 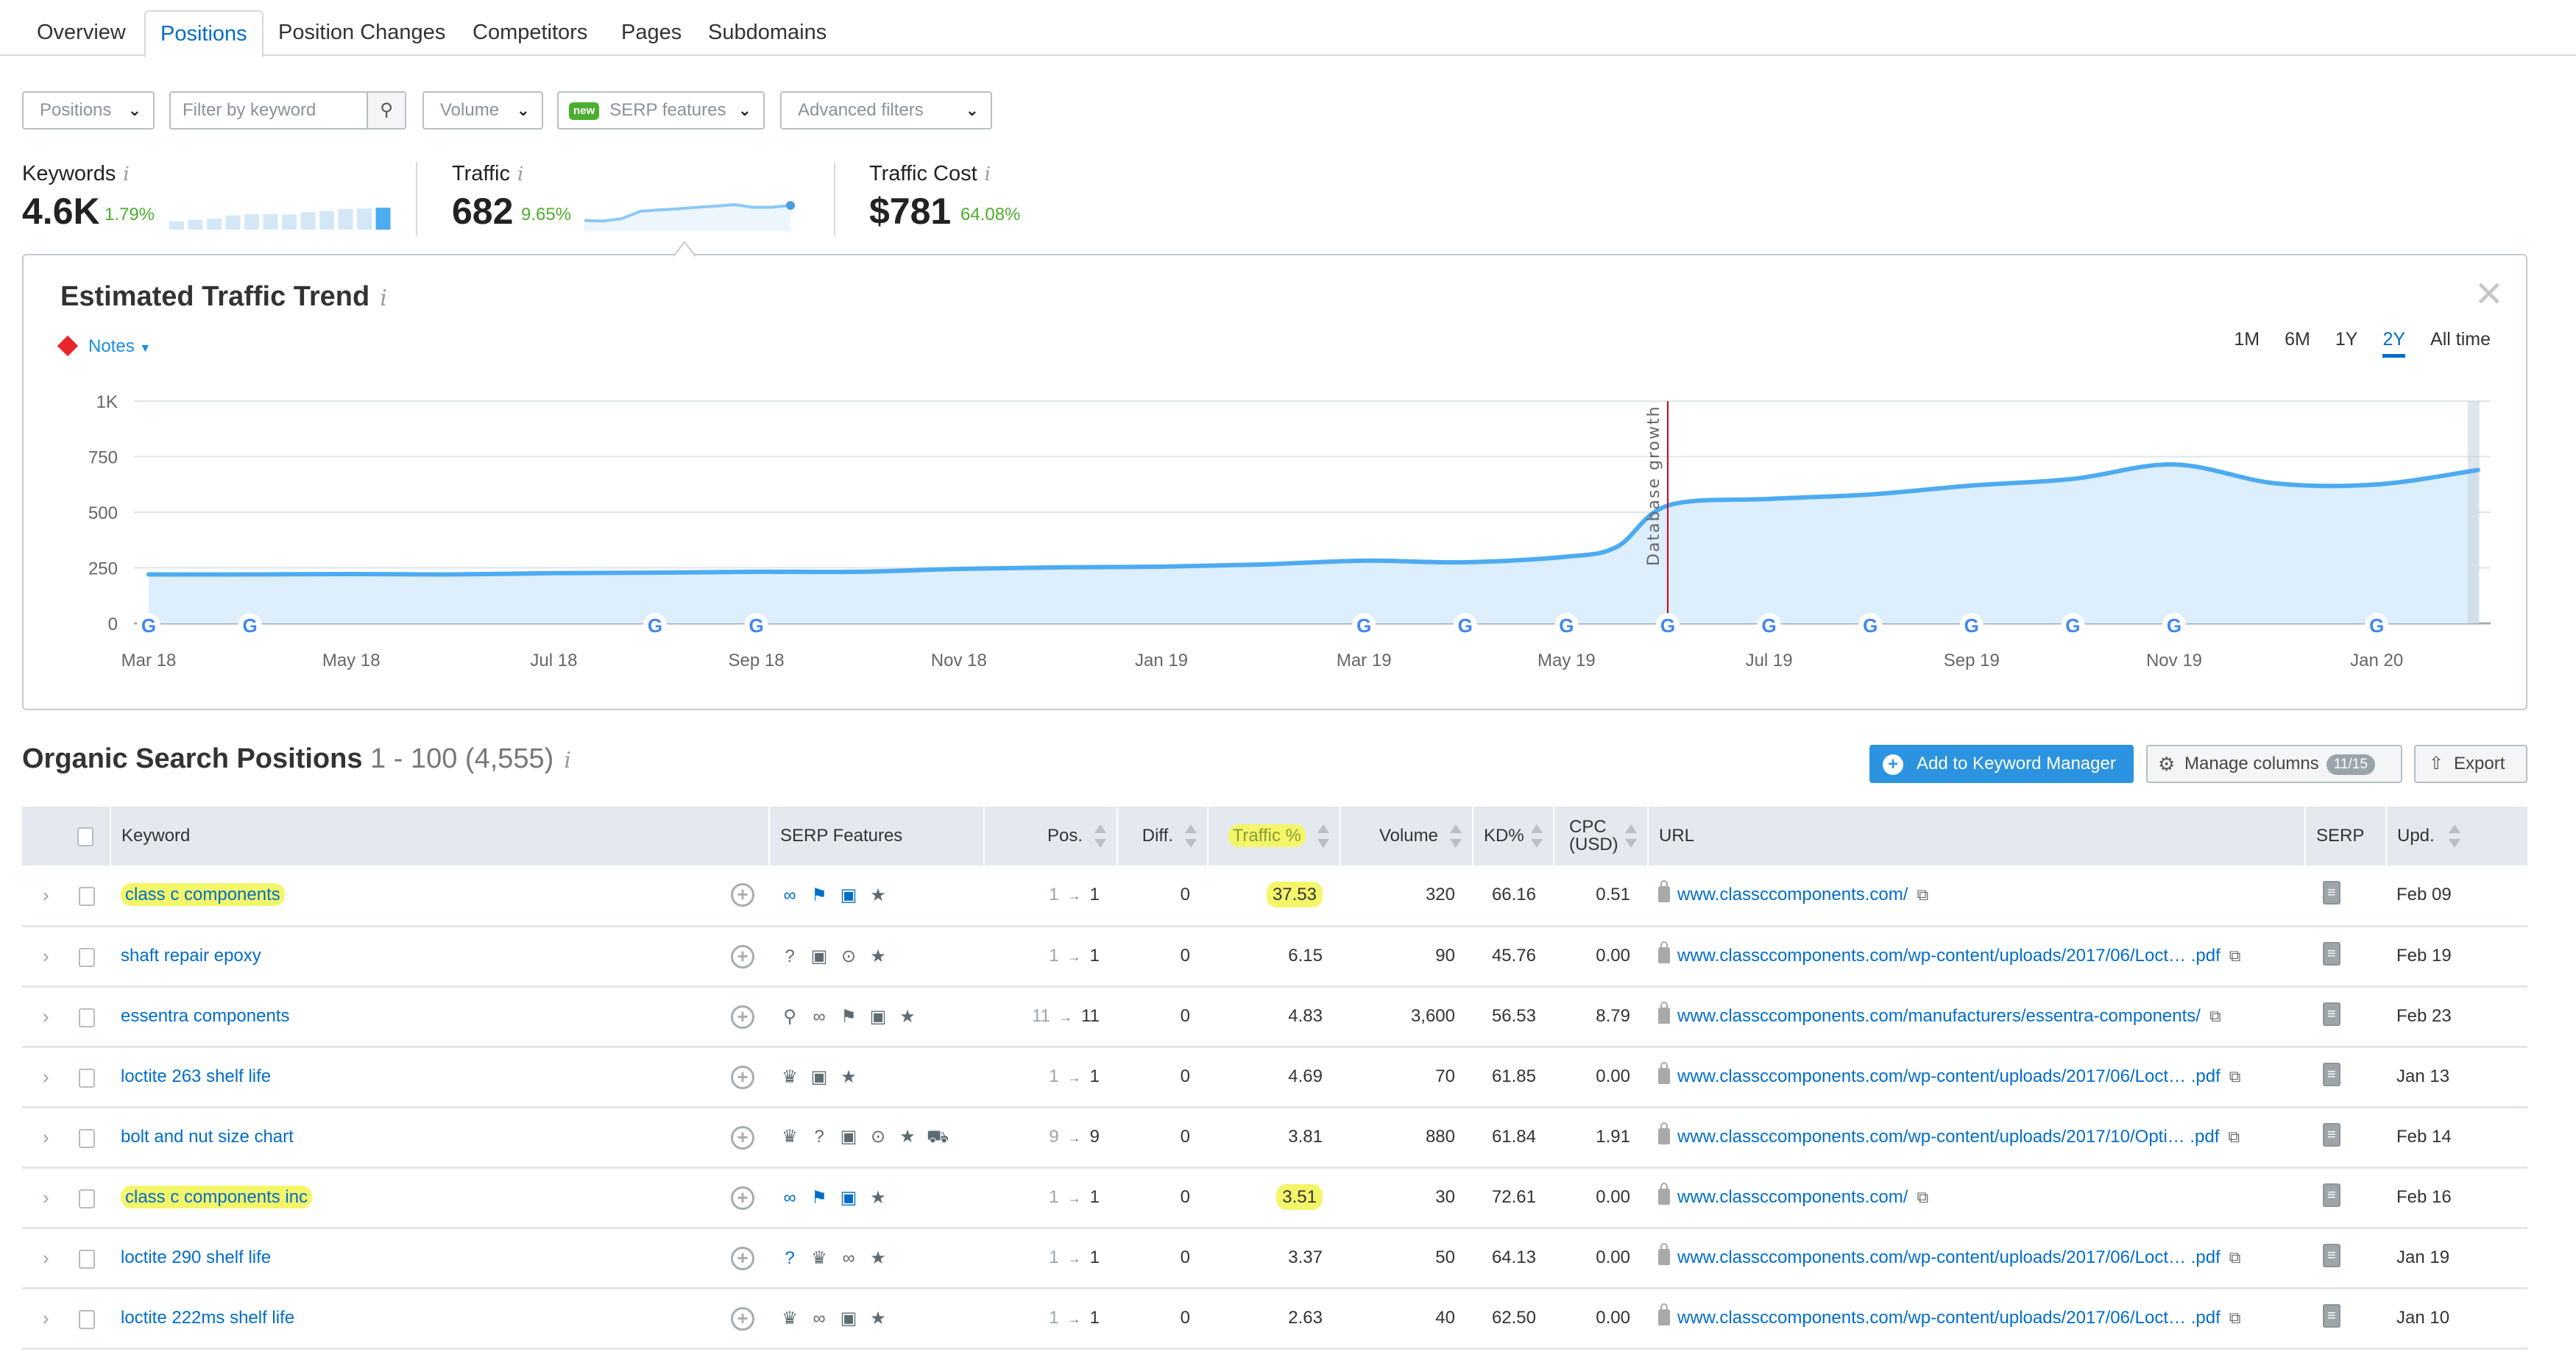 I want to click on add-to-keyword-manager-button: + Add to Keyword Manager, so click(x=2001, y=764).